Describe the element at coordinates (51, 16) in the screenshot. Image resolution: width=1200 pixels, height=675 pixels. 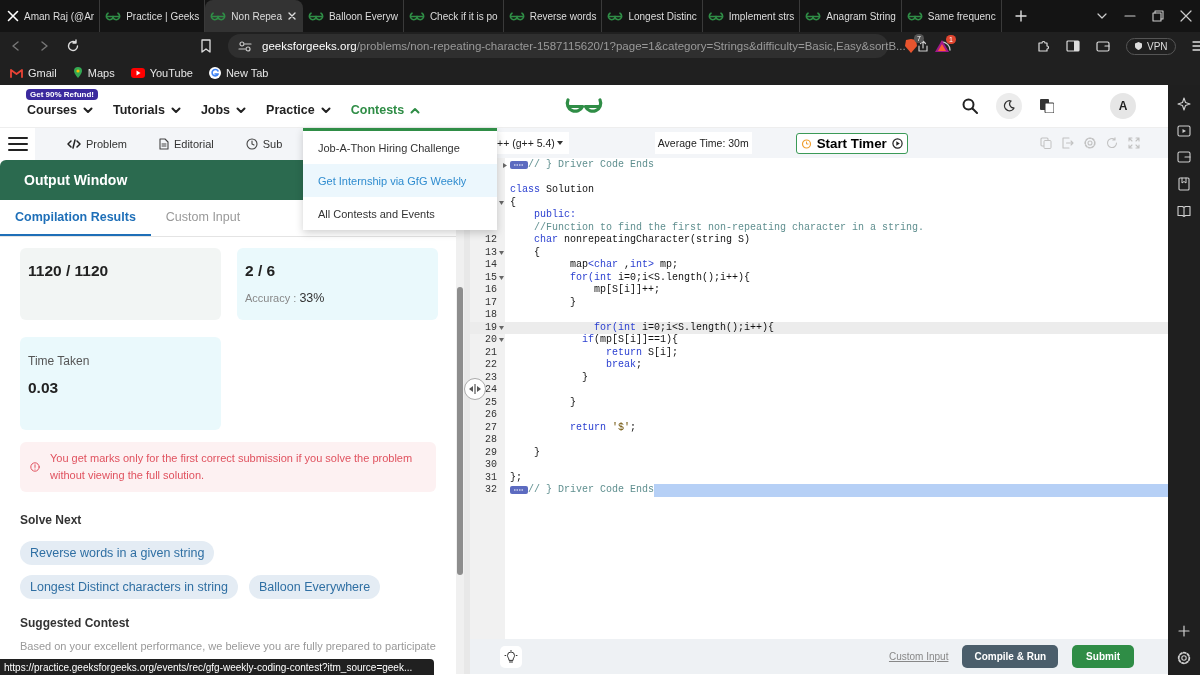
I see `browser-tab: Aman Raj (@Ar` at that location.